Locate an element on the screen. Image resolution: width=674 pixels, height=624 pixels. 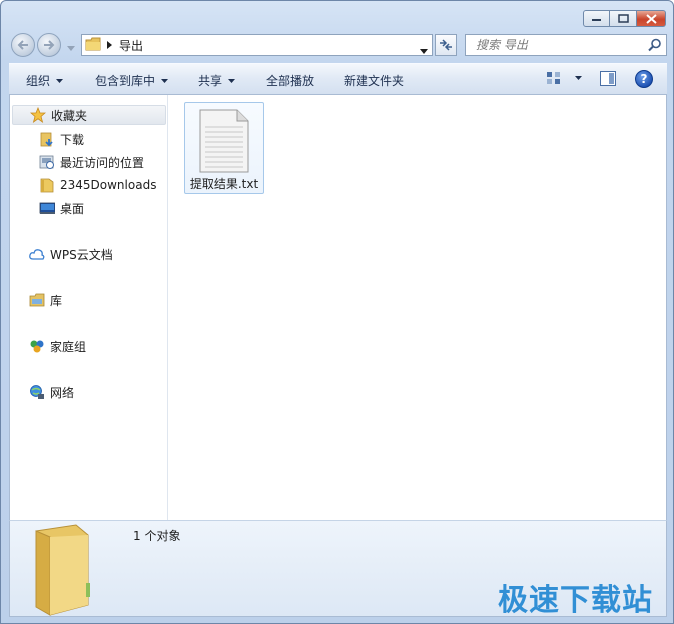
sidebar-item-favorites: 收藏夹 is located at coordinates (89, 115).